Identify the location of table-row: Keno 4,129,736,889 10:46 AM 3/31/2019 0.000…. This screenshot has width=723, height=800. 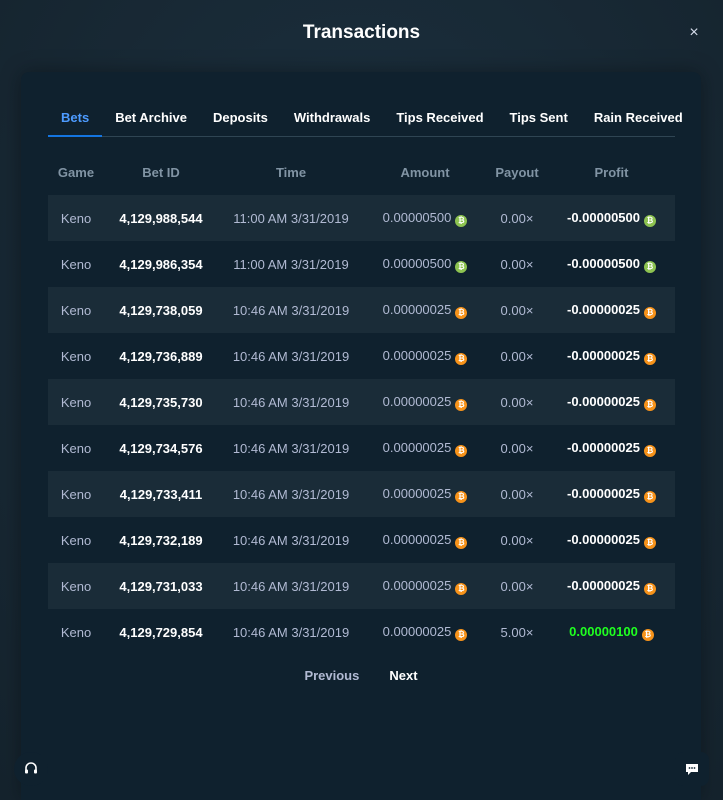
(361, 356).